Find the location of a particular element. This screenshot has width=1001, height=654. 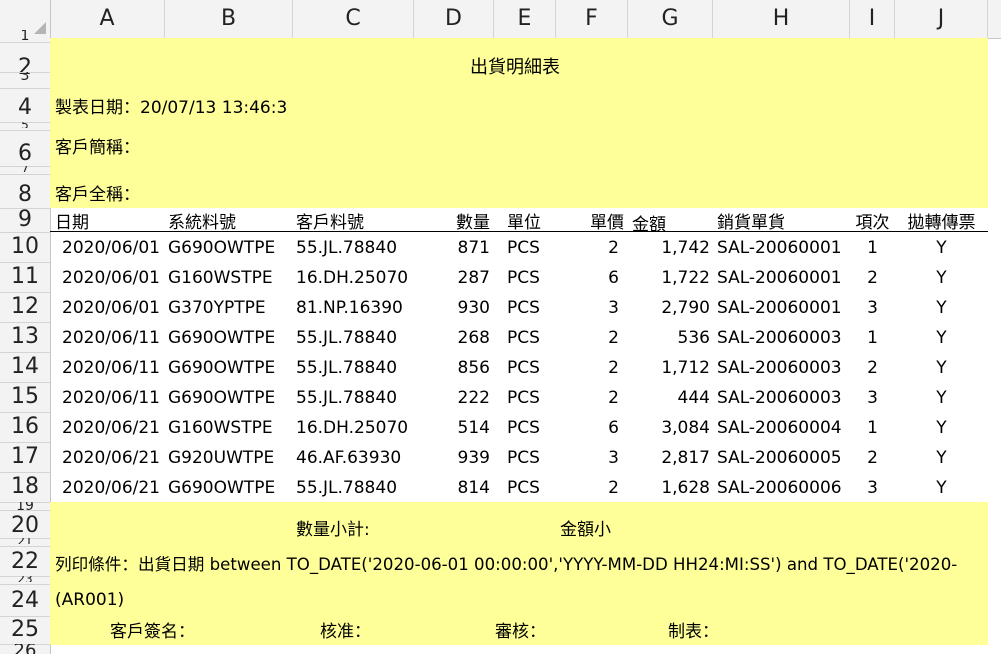

column-header-i: I is located at coordinates (872, 19).